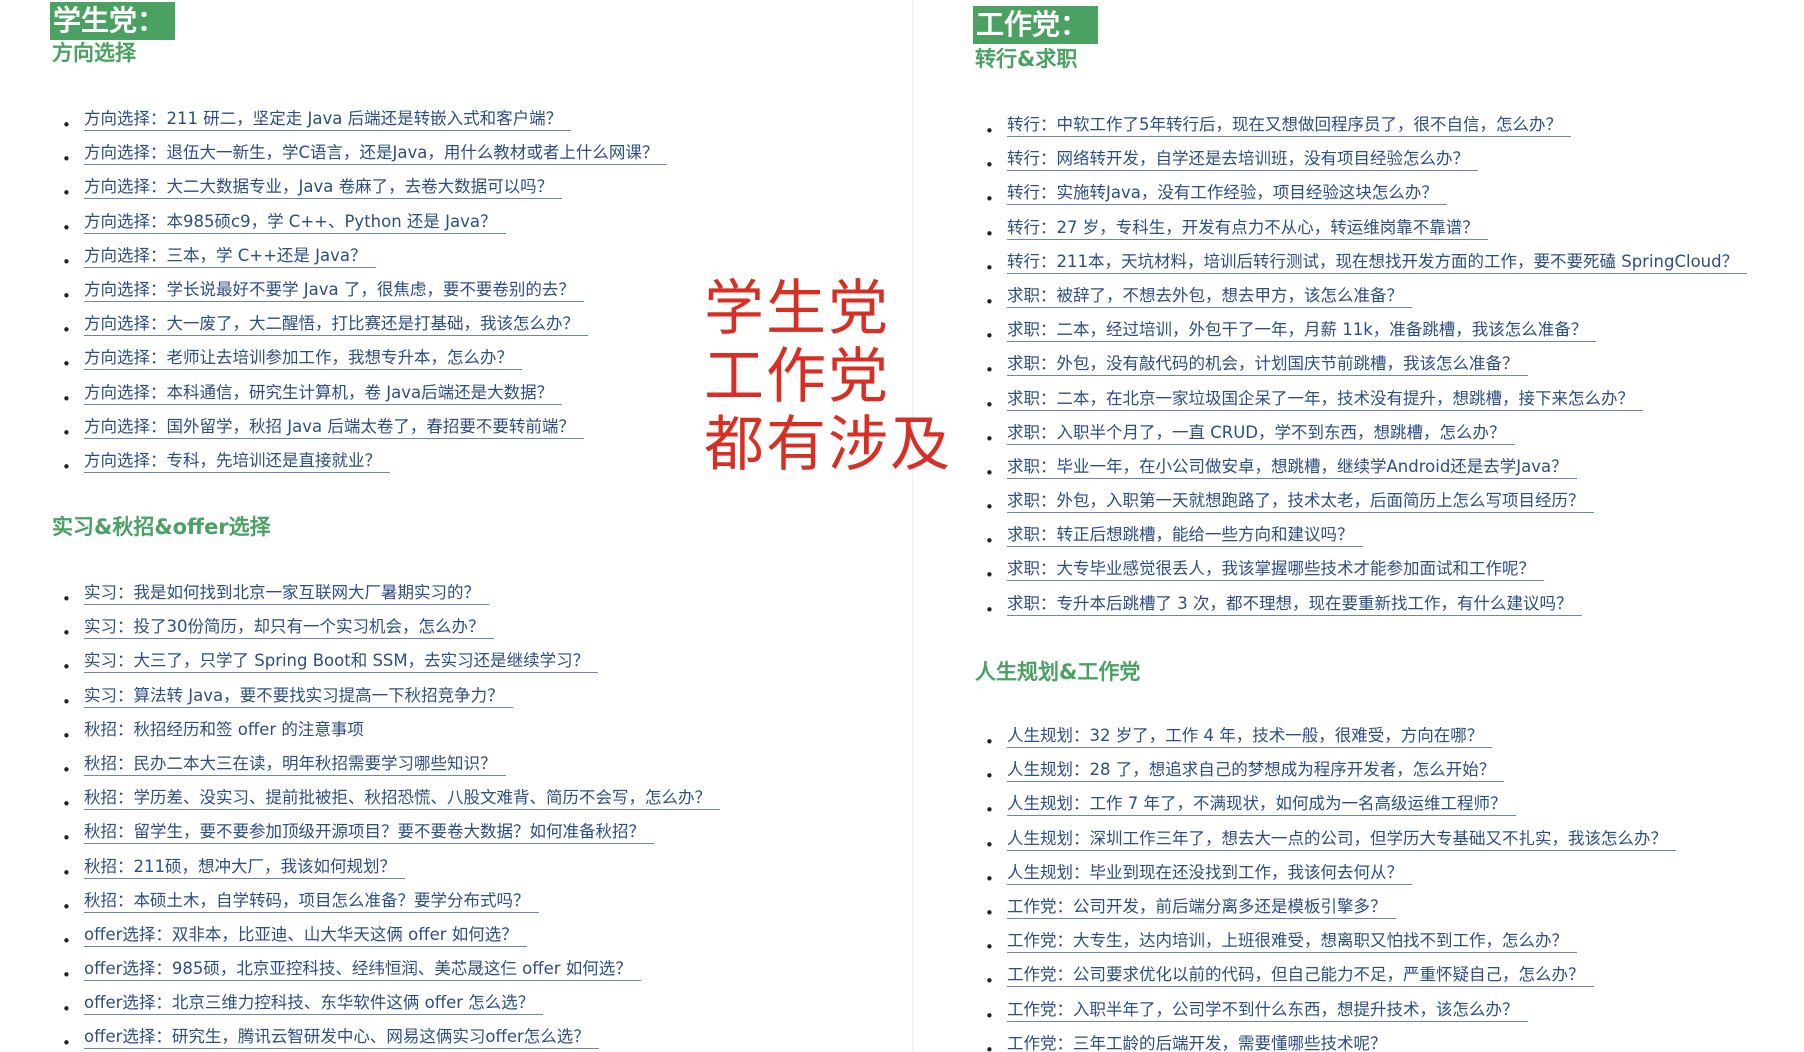 Image resolution: width=1804 pixels, height=1052 pixels. What do you see at coordinates (1036, 25) in the screenshot?
I see `worker-badge: 工作党：` at bounding box center [1036, 25].